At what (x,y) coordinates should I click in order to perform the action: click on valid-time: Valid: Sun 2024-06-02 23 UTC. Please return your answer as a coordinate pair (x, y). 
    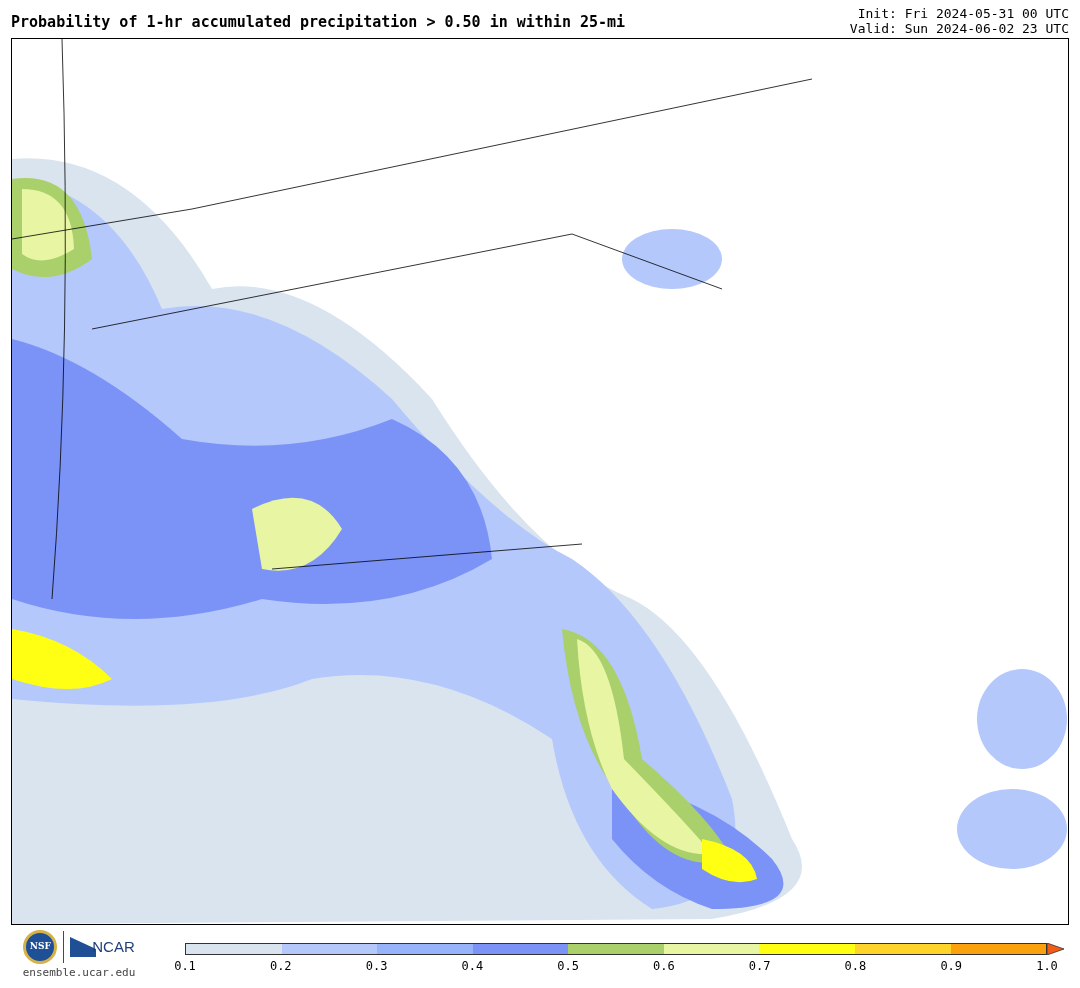
    Looking at the image, I should click on (959, 28).